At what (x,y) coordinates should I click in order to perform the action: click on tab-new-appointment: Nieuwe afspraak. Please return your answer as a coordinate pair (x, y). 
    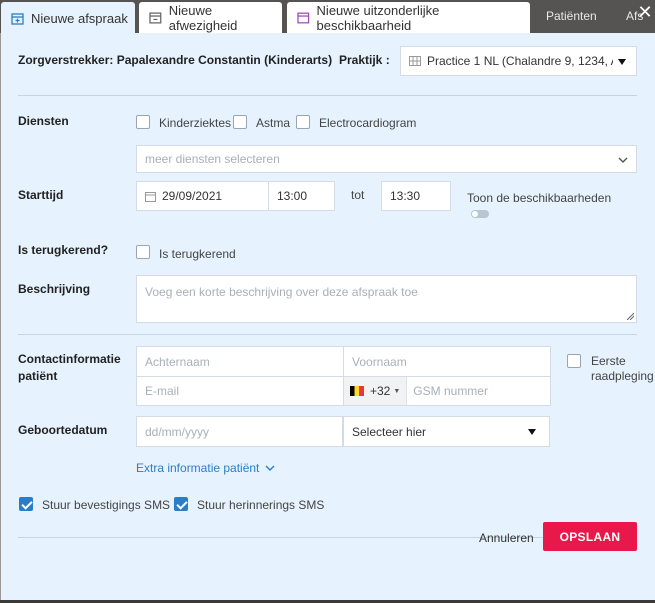
    Looking at the image, I should click on (68, 18).